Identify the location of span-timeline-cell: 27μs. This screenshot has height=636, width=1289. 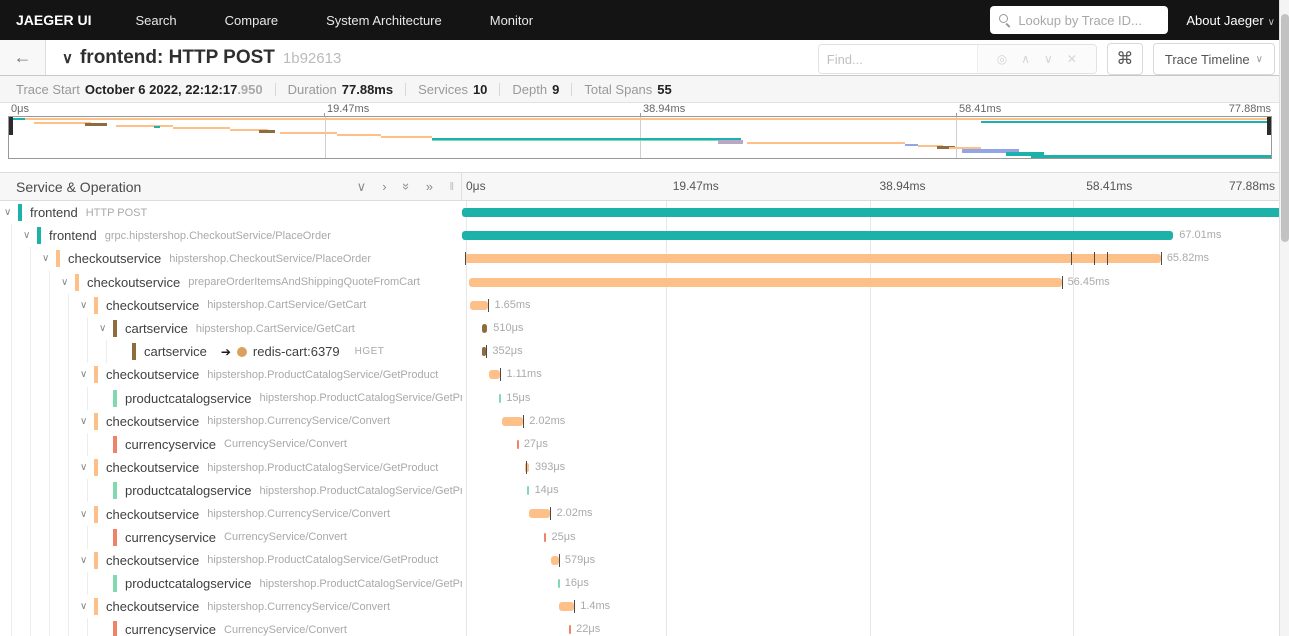
(875, 444).